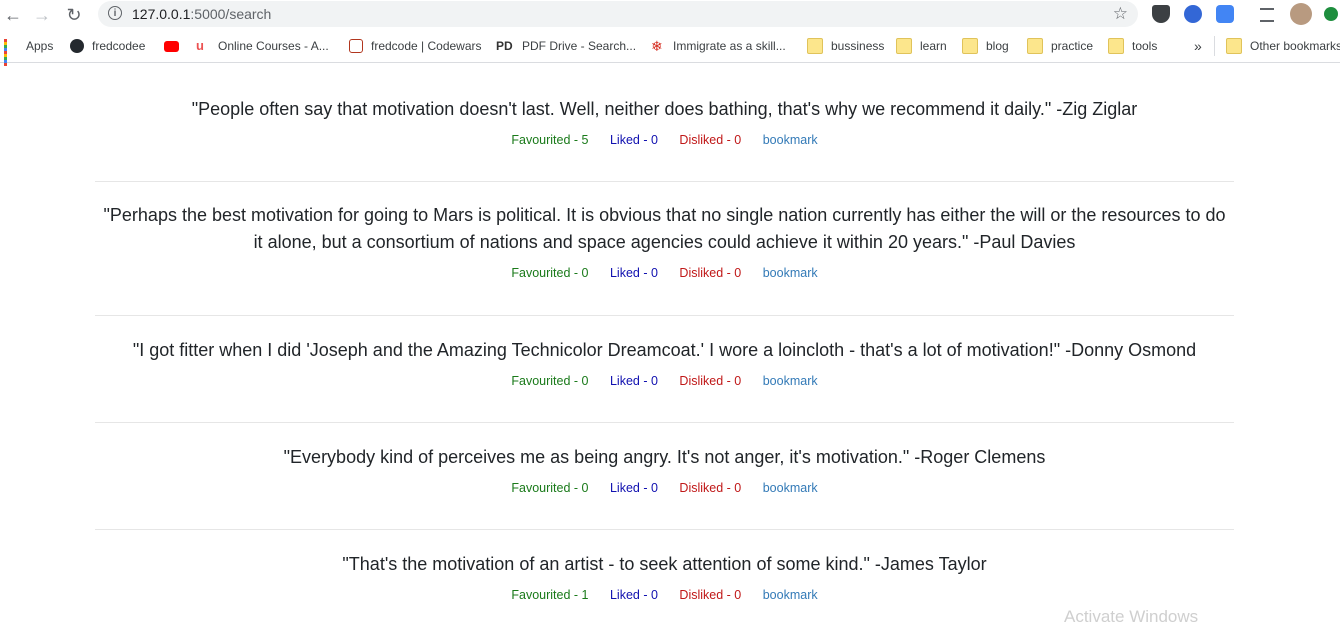 The image size is (1340, 627). I want to click on bookmarks-divider, so click(1214, 46).